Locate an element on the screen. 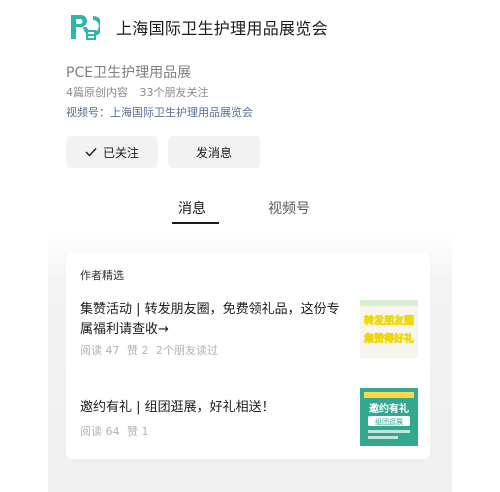 The height and width of the screenshot is (492, 500). account-header: 上海国际卫生护理用品展览会 is located at coordinates (197, 27).